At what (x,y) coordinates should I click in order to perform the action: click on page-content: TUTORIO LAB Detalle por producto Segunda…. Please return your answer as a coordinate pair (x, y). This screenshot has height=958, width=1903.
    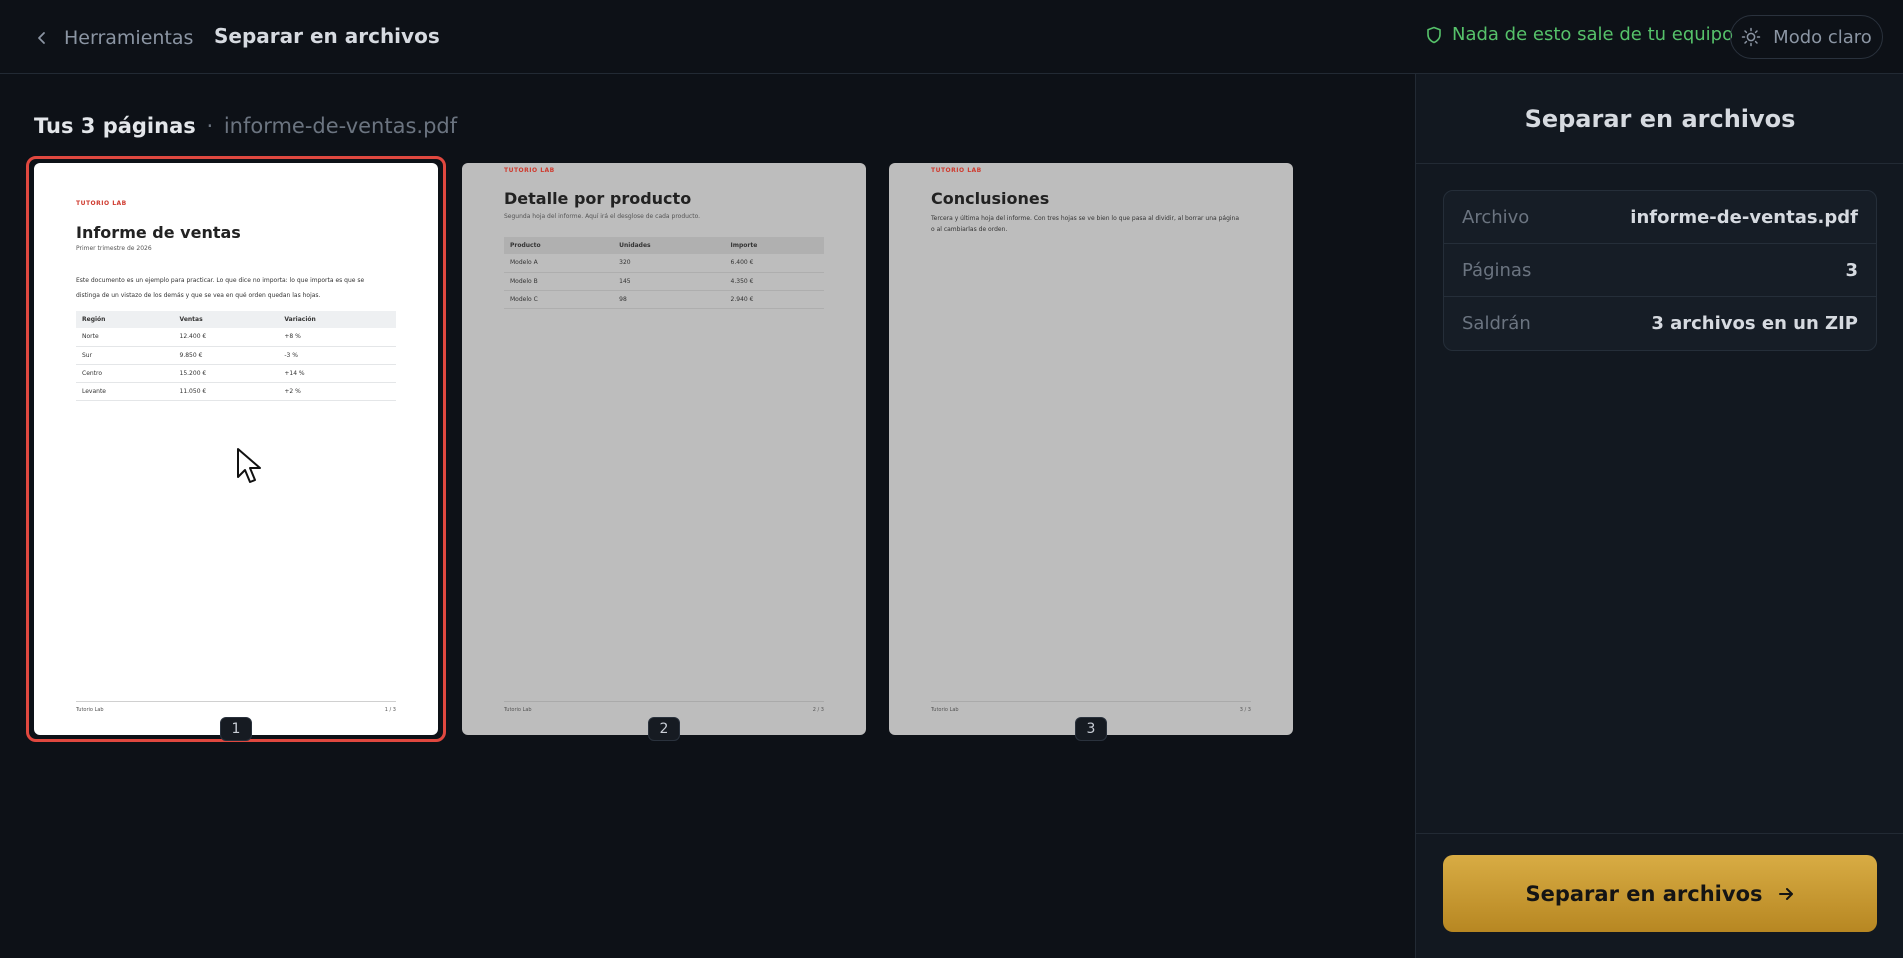
    Looking at the image, I should click on (664, 449).